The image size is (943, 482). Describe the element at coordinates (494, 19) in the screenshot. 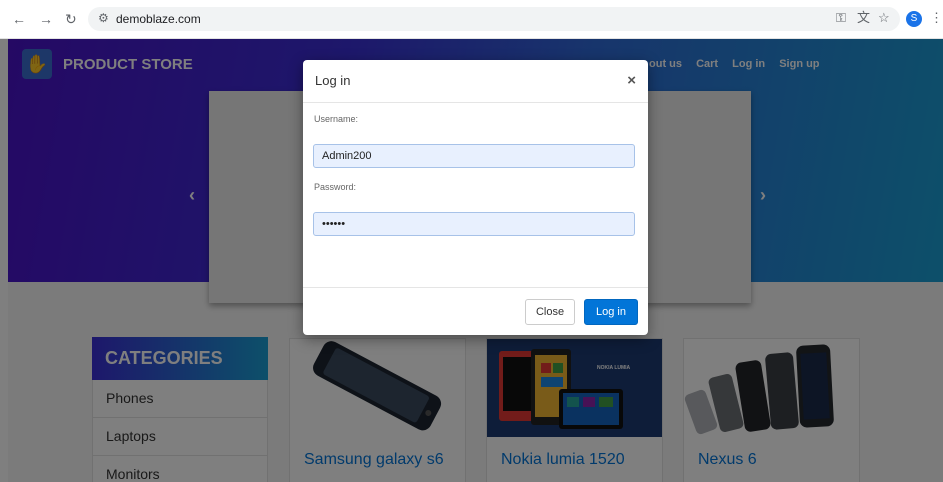

I see `address-bar: ⚙ demoblaze.com` at that location.